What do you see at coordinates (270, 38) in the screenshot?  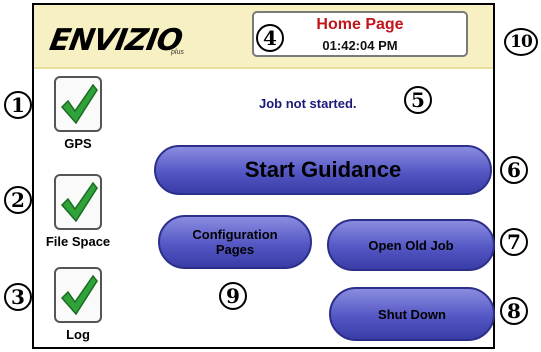 I see `callout-4: 4` at bounding box center [270, 38].